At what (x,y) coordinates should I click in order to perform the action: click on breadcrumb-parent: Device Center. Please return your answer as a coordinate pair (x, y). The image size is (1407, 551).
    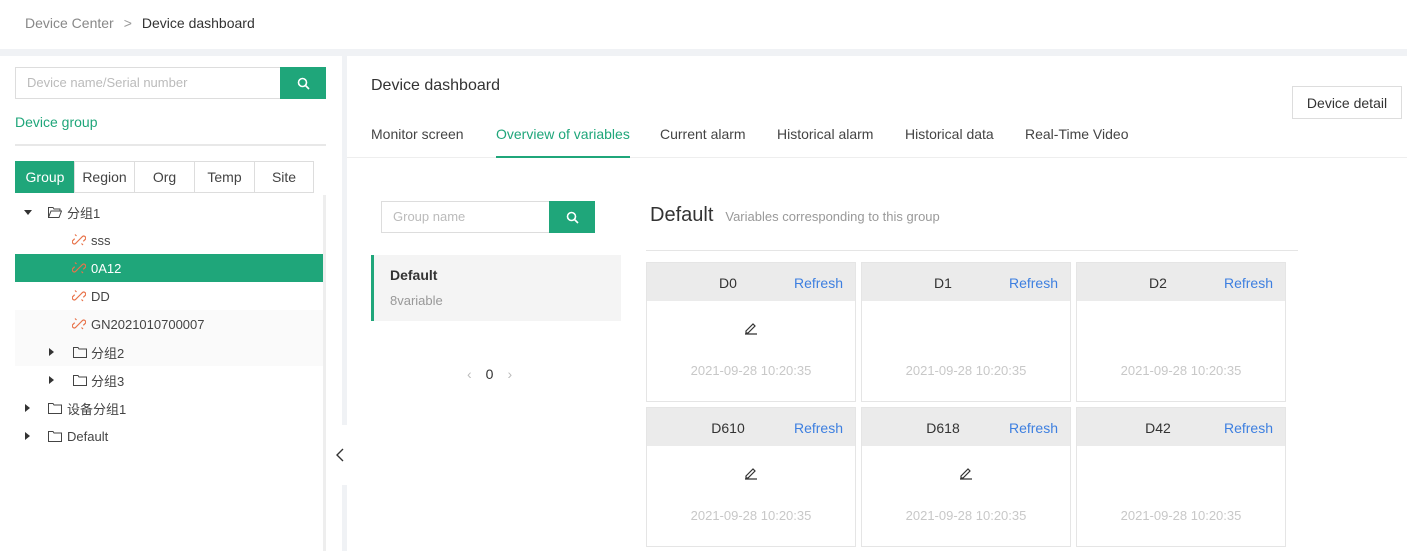
    Looking at the image, I should click on (69, 23).